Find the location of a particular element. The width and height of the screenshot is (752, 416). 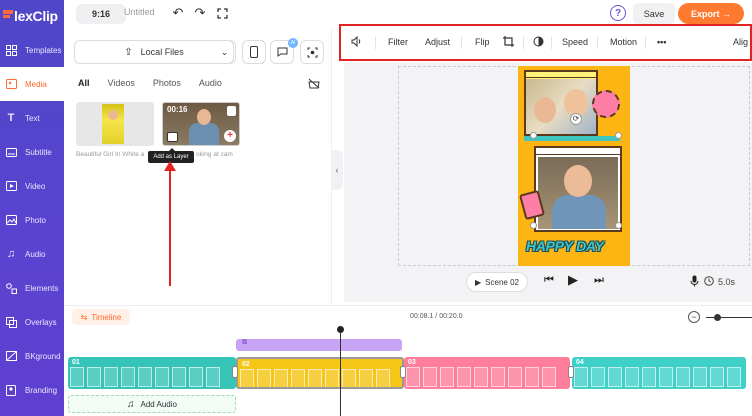

chevron-down-icon: ⌄ is located at coordinates (224, 51).